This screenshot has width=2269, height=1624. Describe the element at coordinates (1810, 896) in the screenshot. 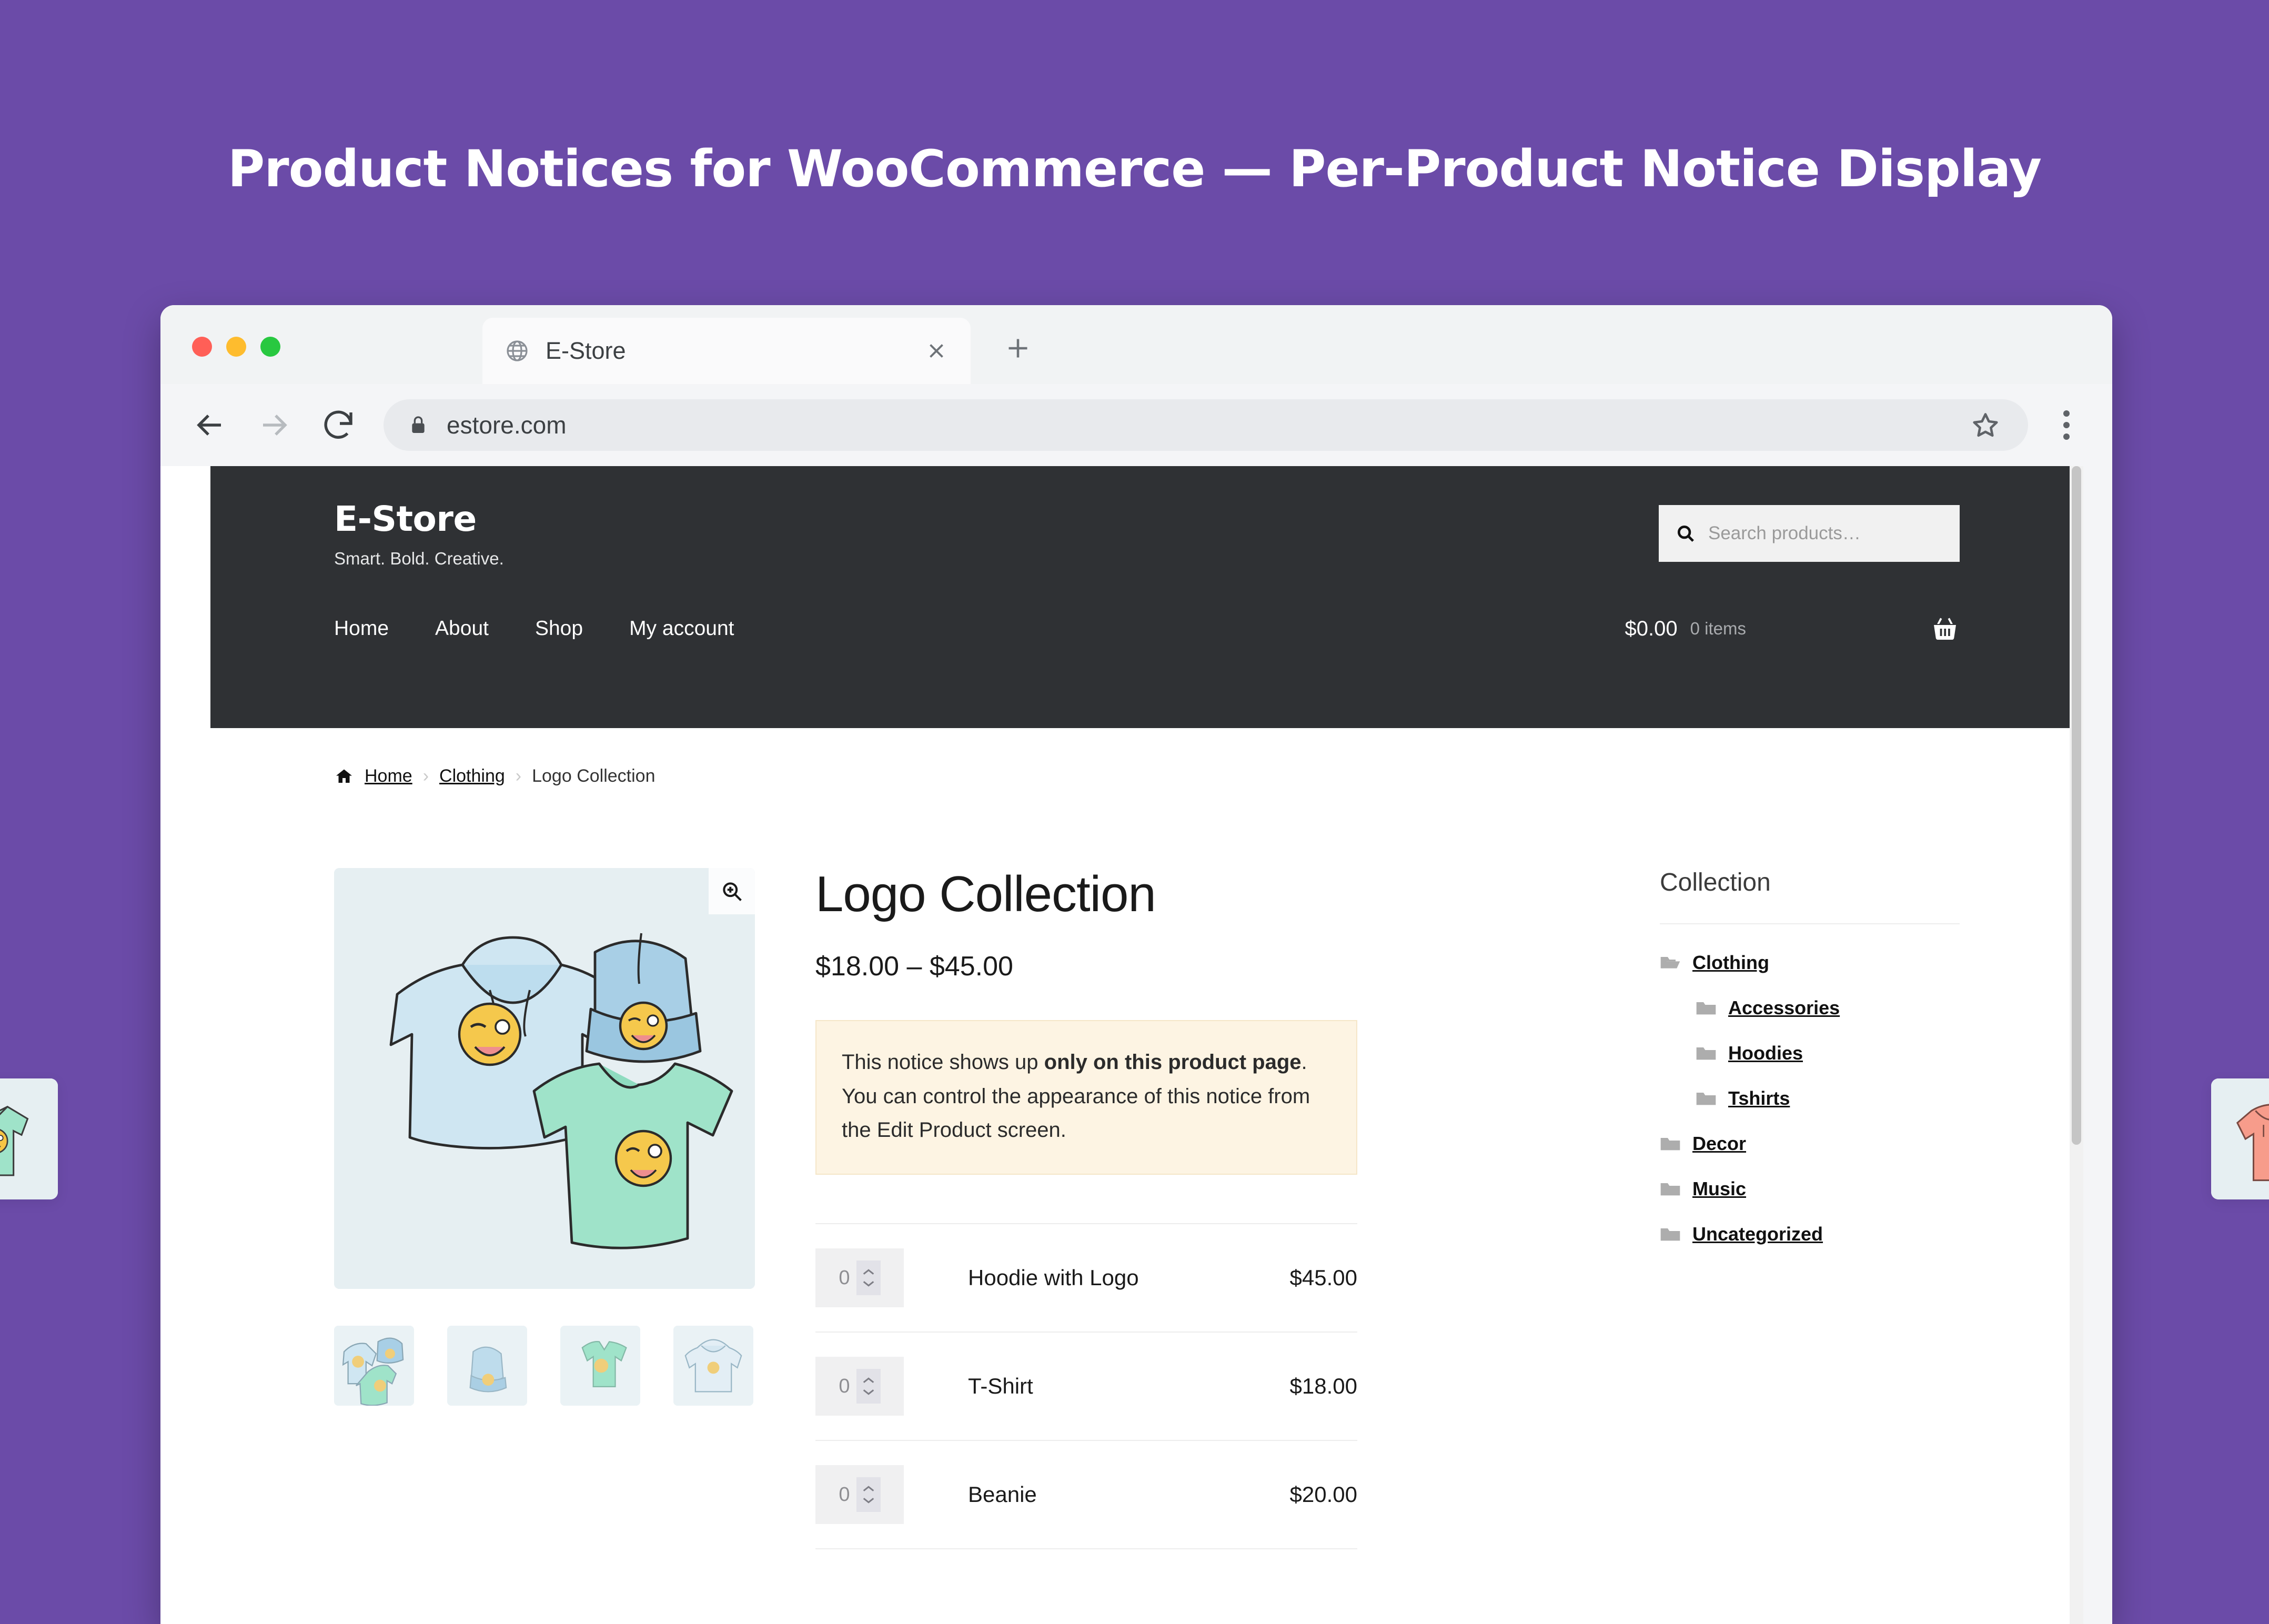

I see `sidebar-widget-title: Collection` at that location.